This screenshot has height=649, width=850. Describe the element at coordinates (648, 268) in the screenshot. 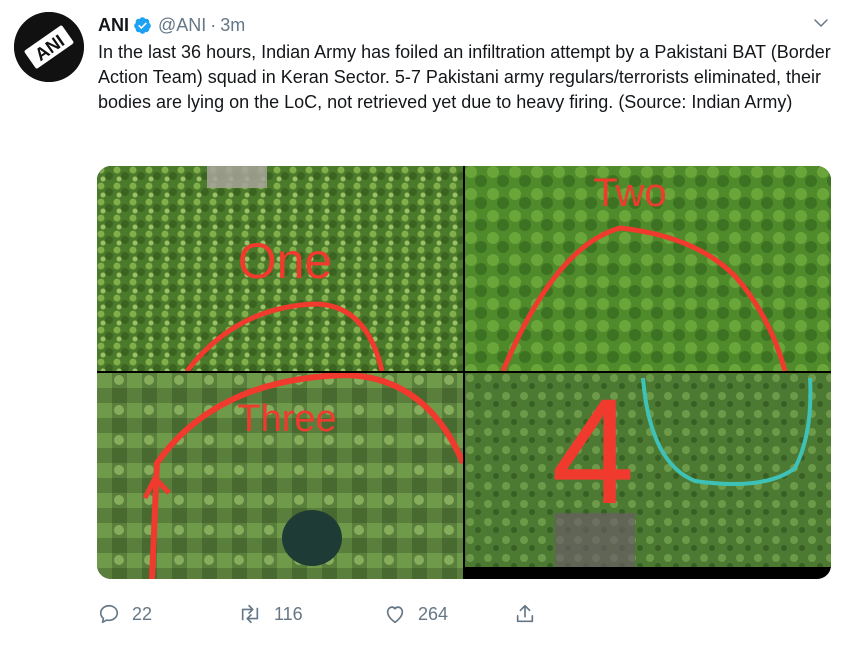

I see `media-image-2: Two` at that location.